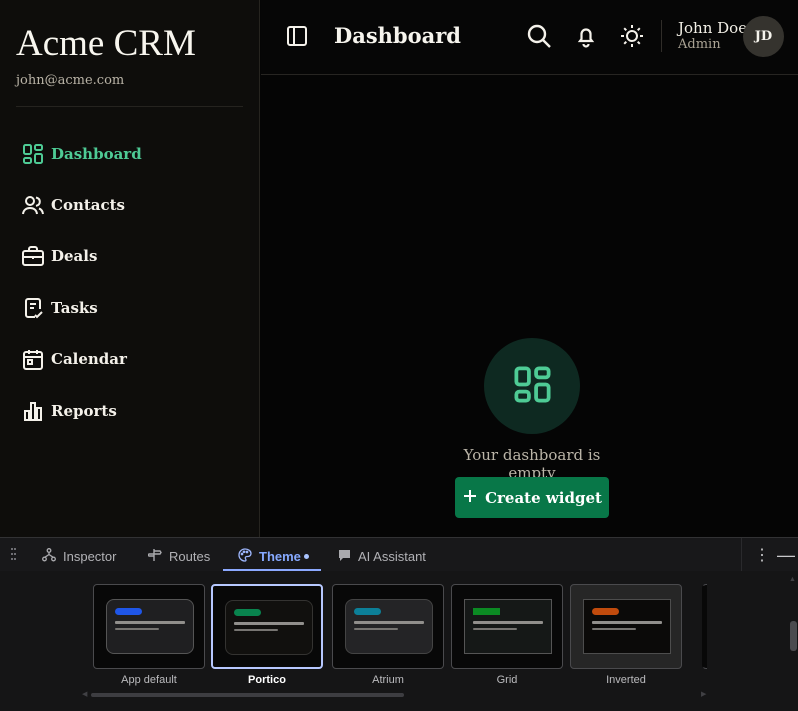 The height and width of the screenshot is (711, 798). I want to click on minimize-panel-button: —, so click(786, 555).